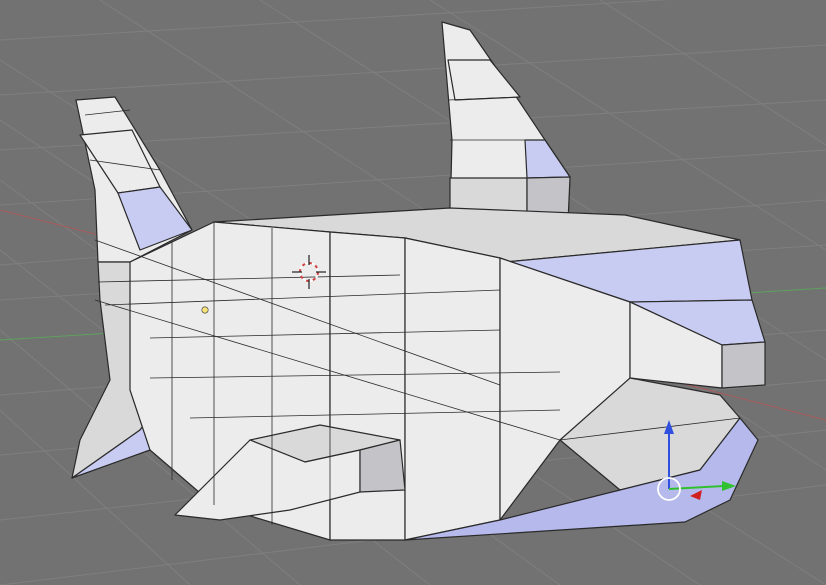  What do you see at coordinates (484, 80) in the screenshot?
I see `dorsal-fin-band` at bounding box center [484, 80].